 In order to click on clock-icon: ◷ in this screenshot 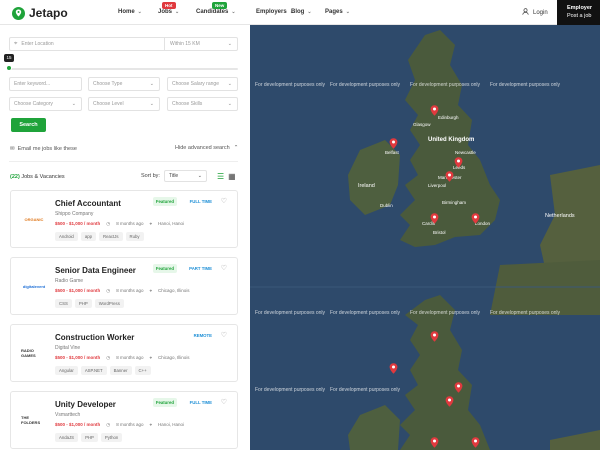, I will do `click(108, 223)`.